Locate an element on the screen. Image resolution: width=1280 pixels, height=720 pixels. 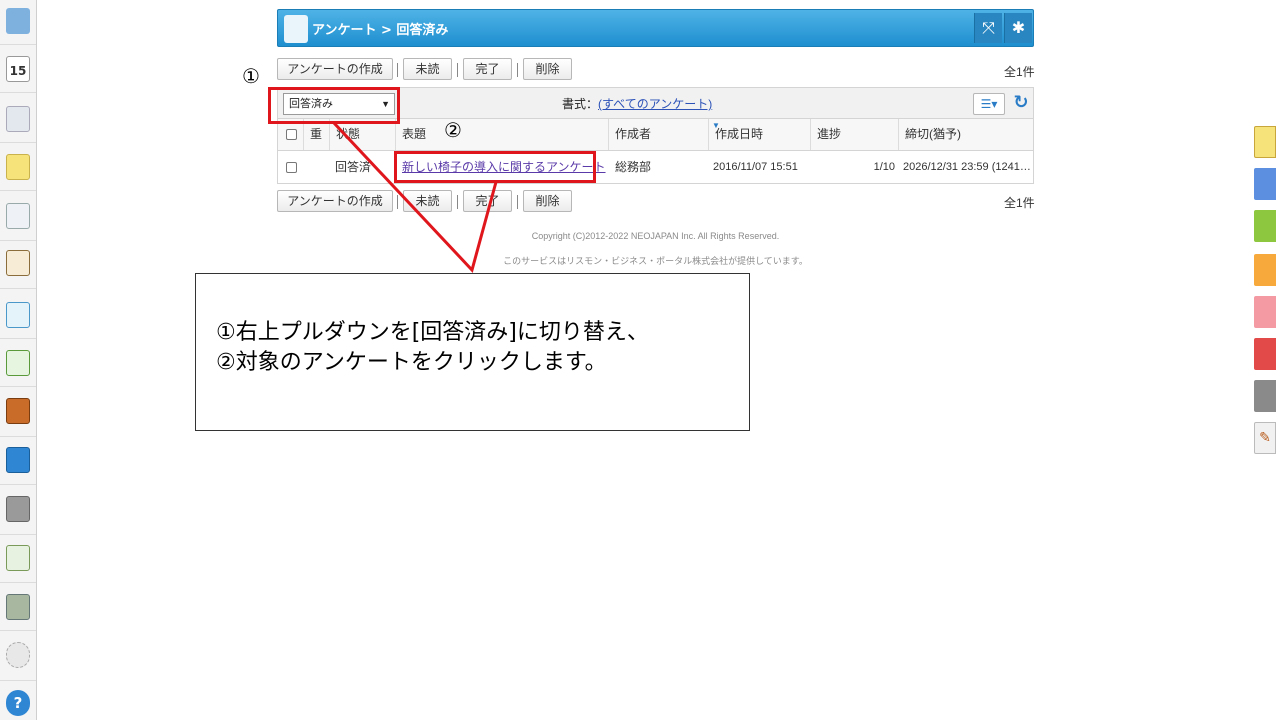
unread-button-bottom: 未読 is located at coordinates (427, 201).